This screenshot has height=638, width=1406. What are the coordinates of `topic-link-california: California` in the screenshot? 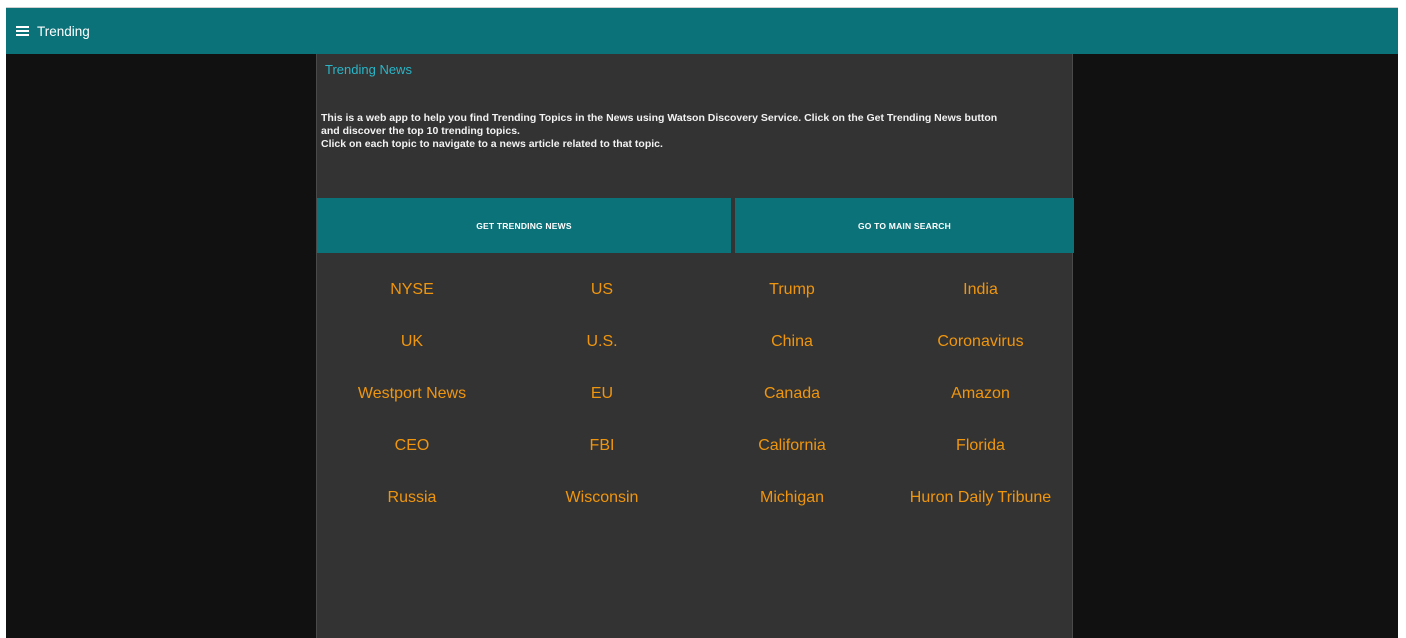 It's located at (792, 462).